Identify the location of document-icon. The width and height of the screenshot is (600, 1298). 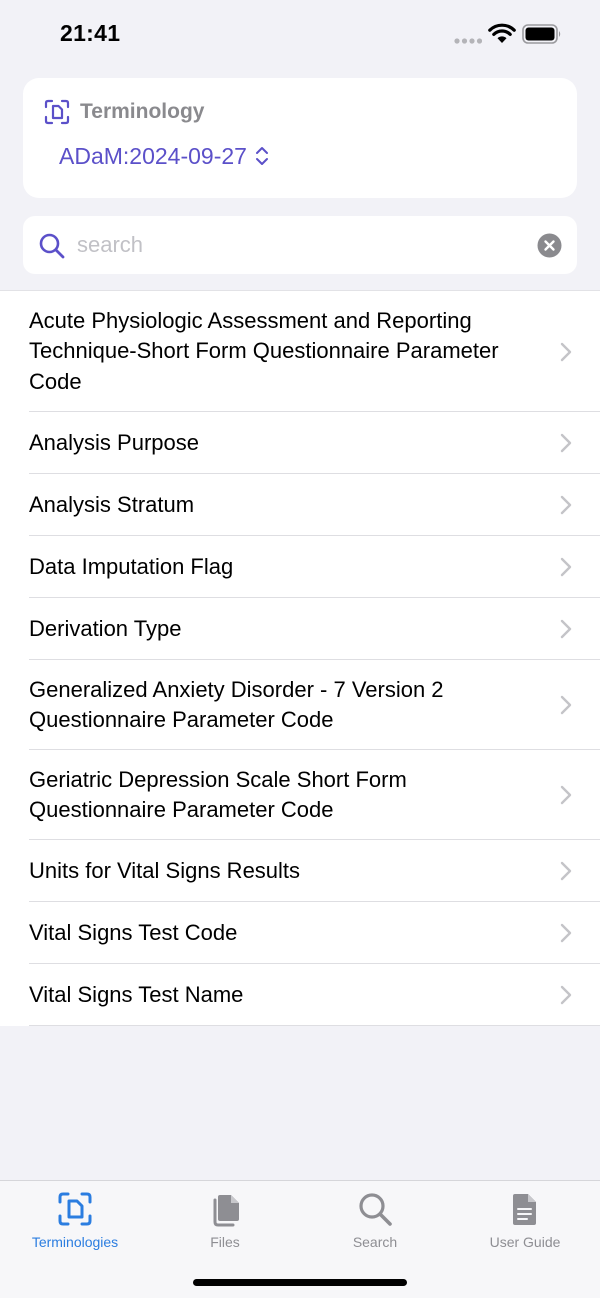
(524, 1209).